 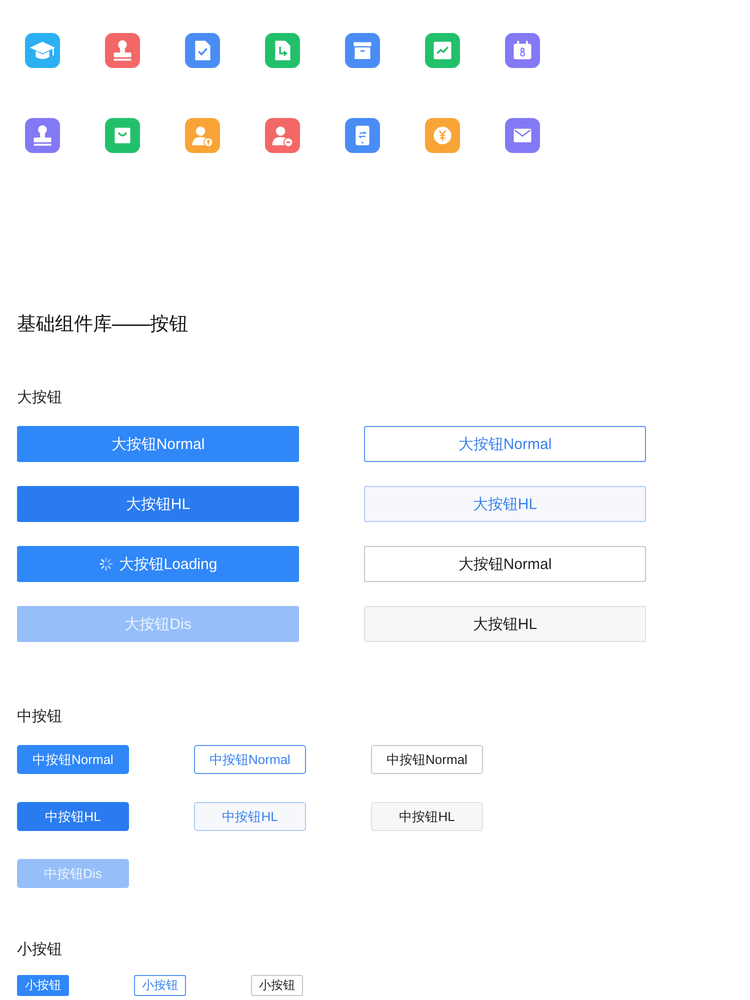 What do you see at coordinates (202, 135) in the screenshot?
I see `user-arrow-up-icon` at bounding box center [202, 135].